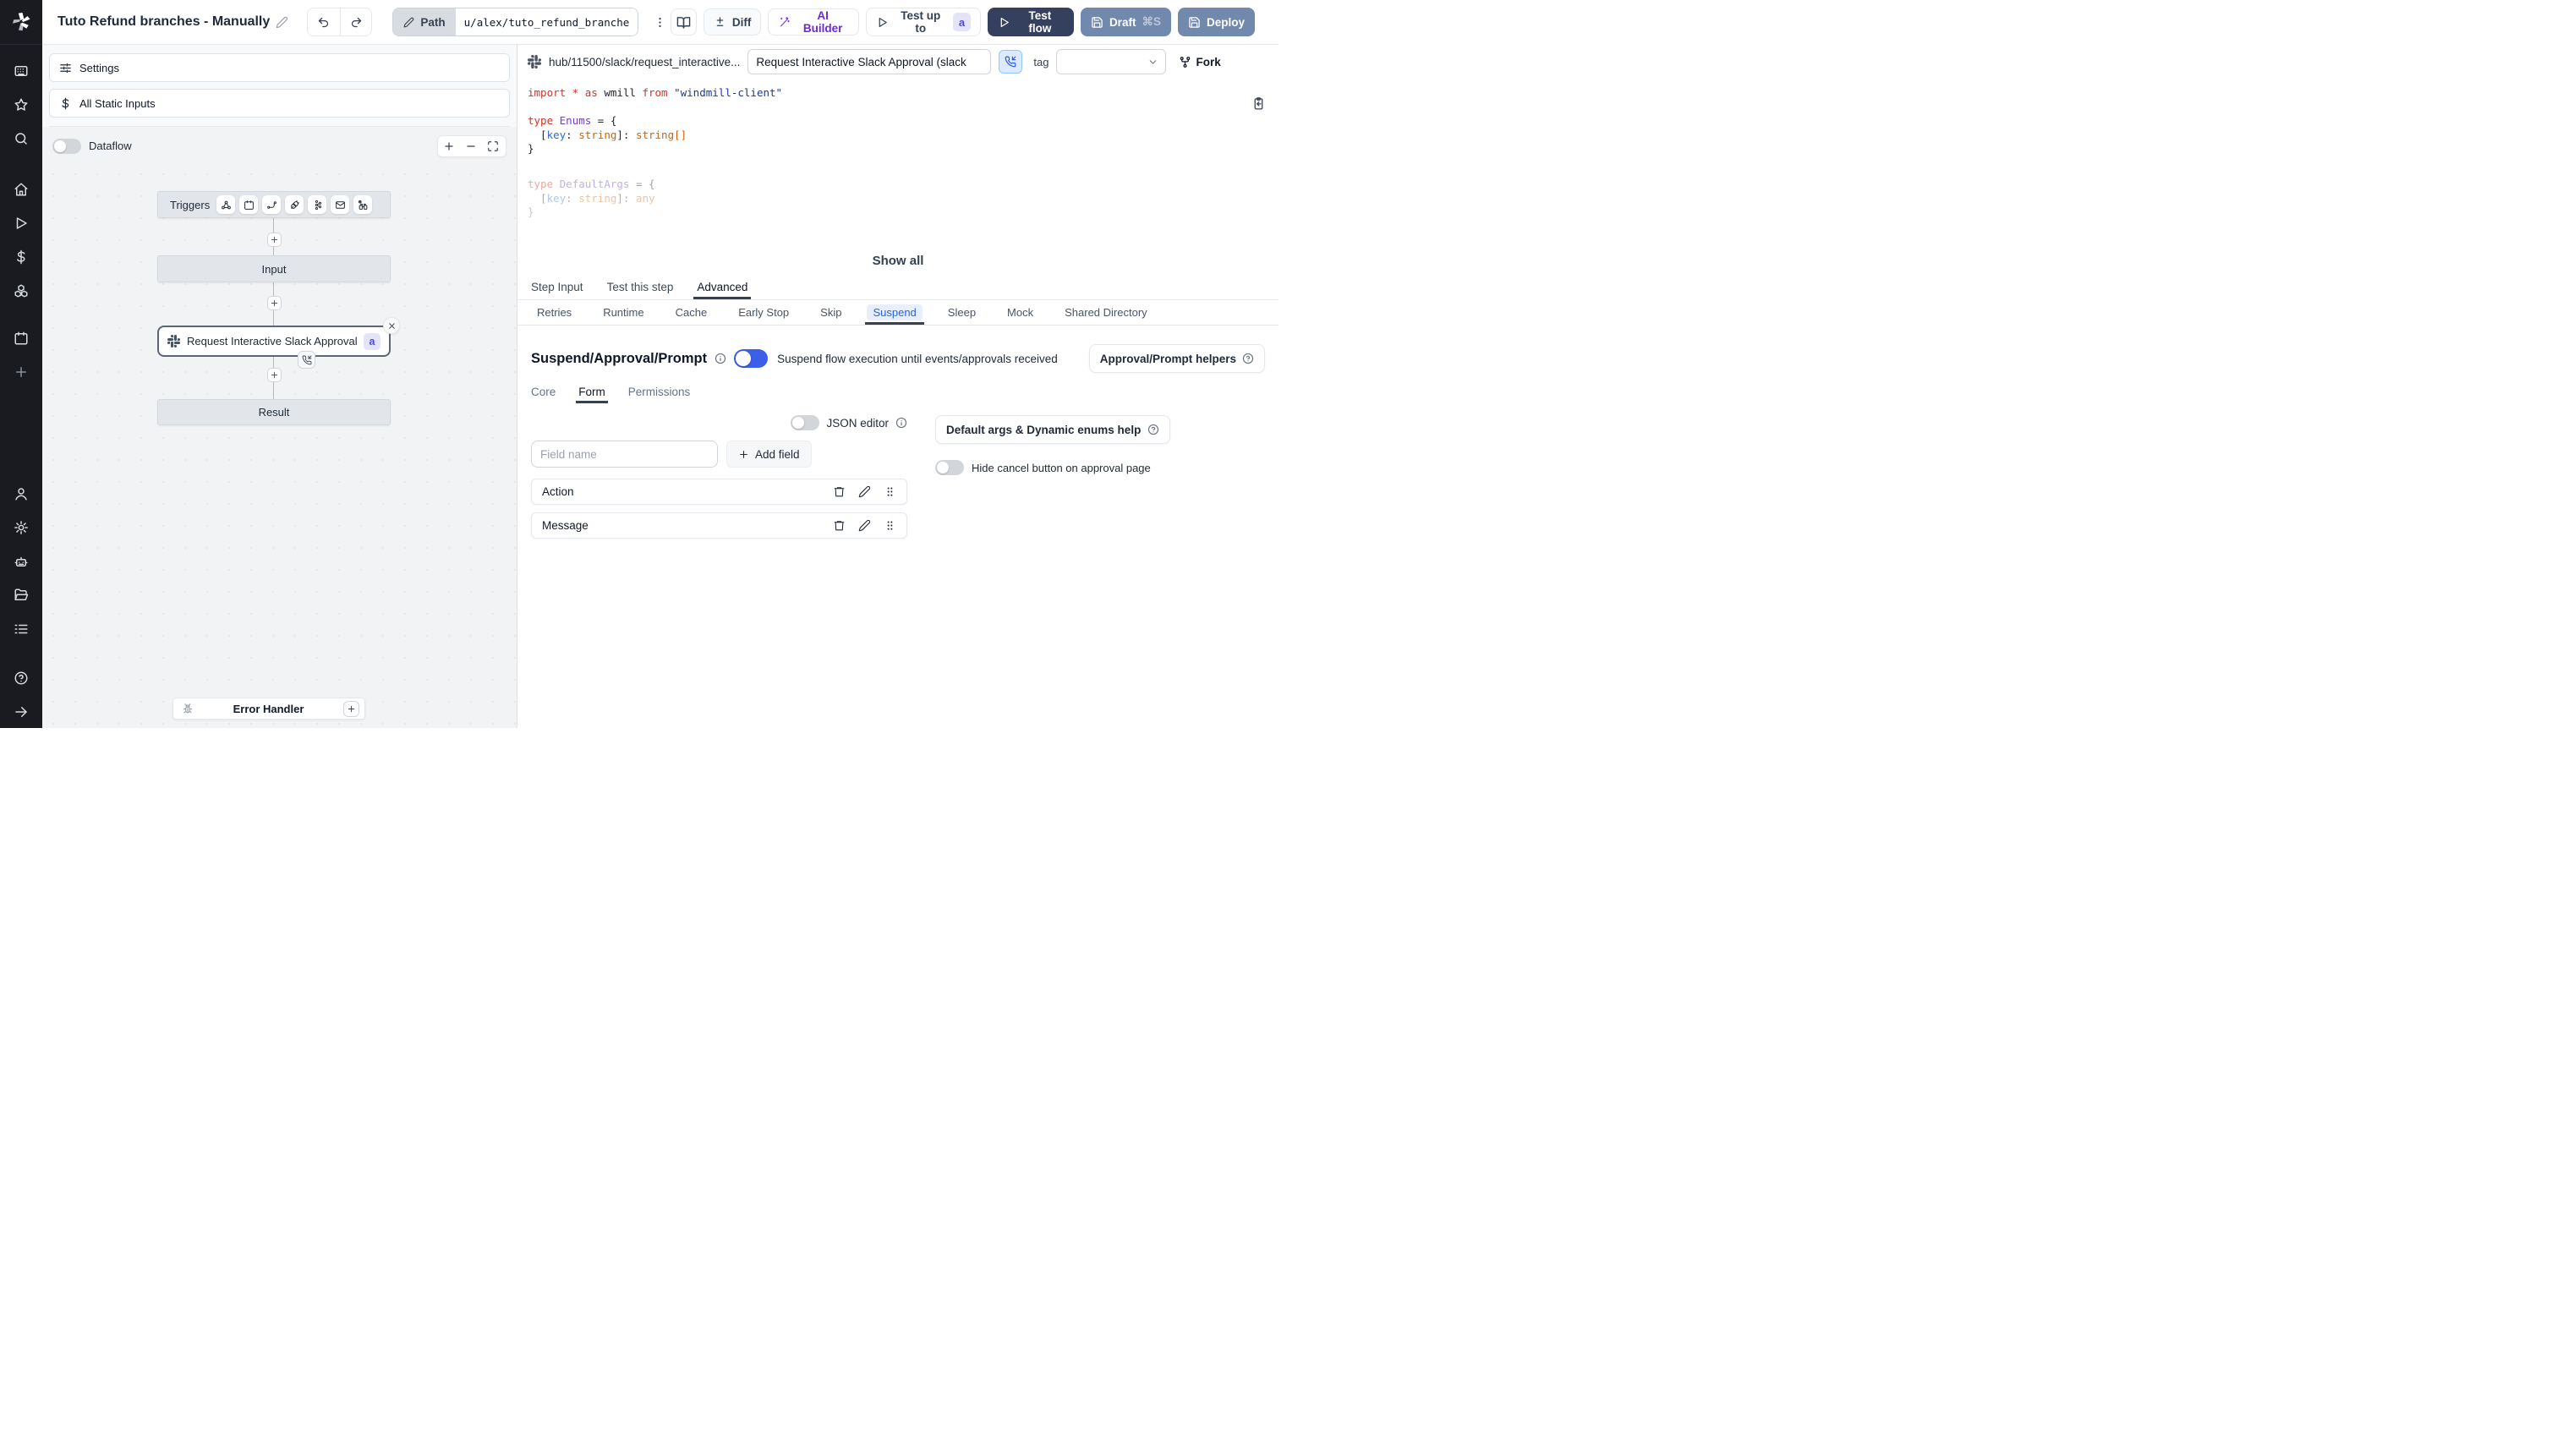  I want to click on trigger-email-icon, so click(340, 205).